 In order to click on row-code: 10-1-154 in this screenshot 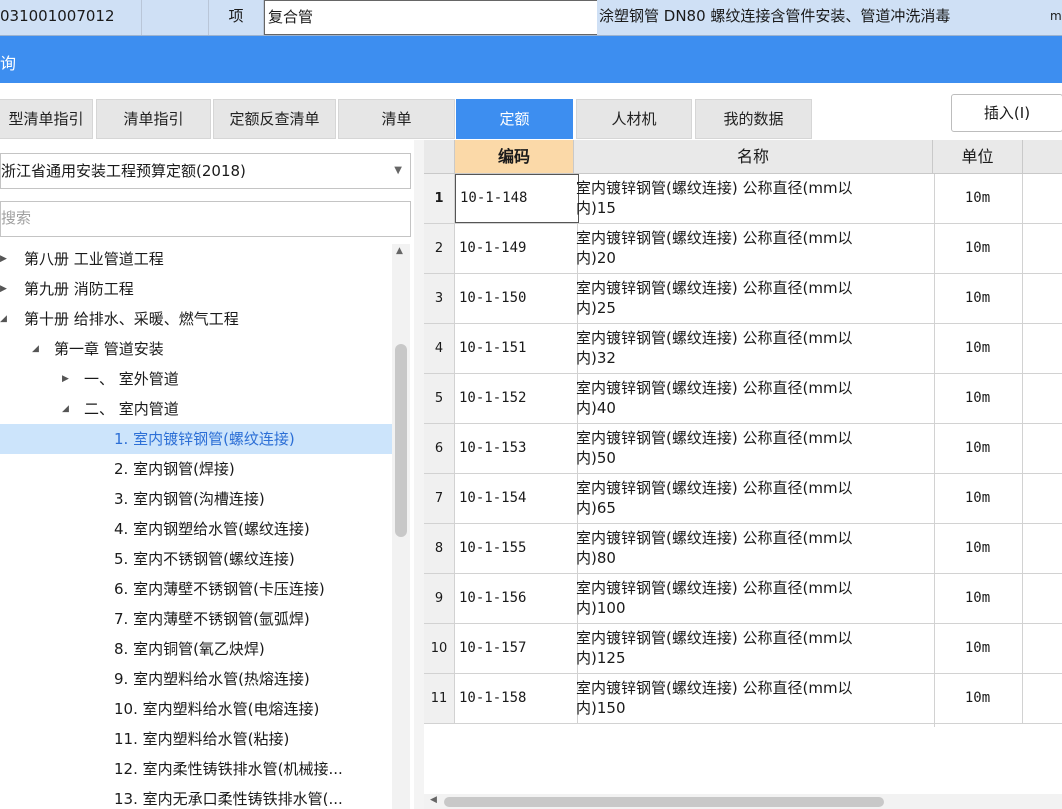, I will do `click(516, 498)`.